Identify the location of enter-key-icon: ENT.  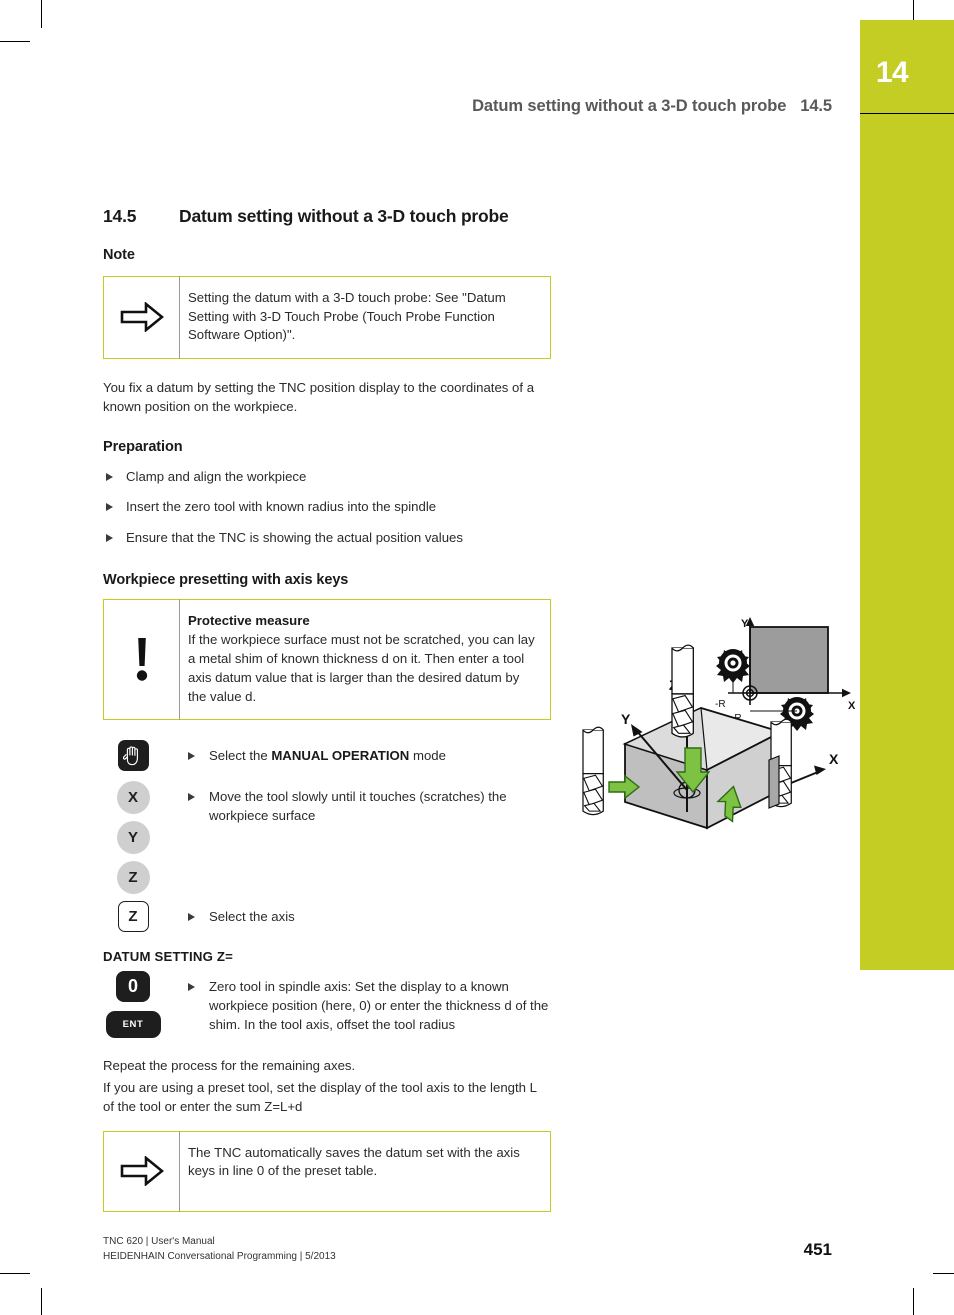
(133, 1025).